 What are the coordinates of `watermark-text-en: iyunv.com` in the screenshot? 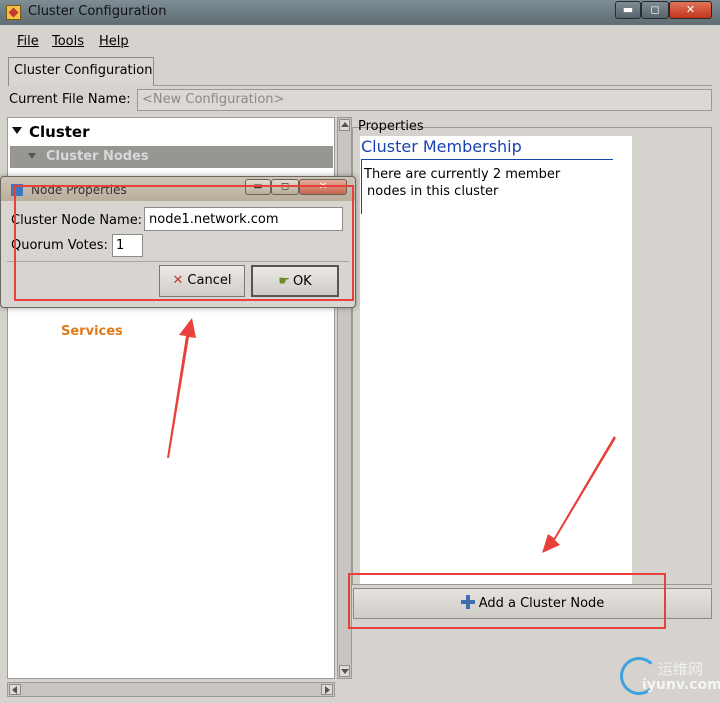 It's located at (681, 685).